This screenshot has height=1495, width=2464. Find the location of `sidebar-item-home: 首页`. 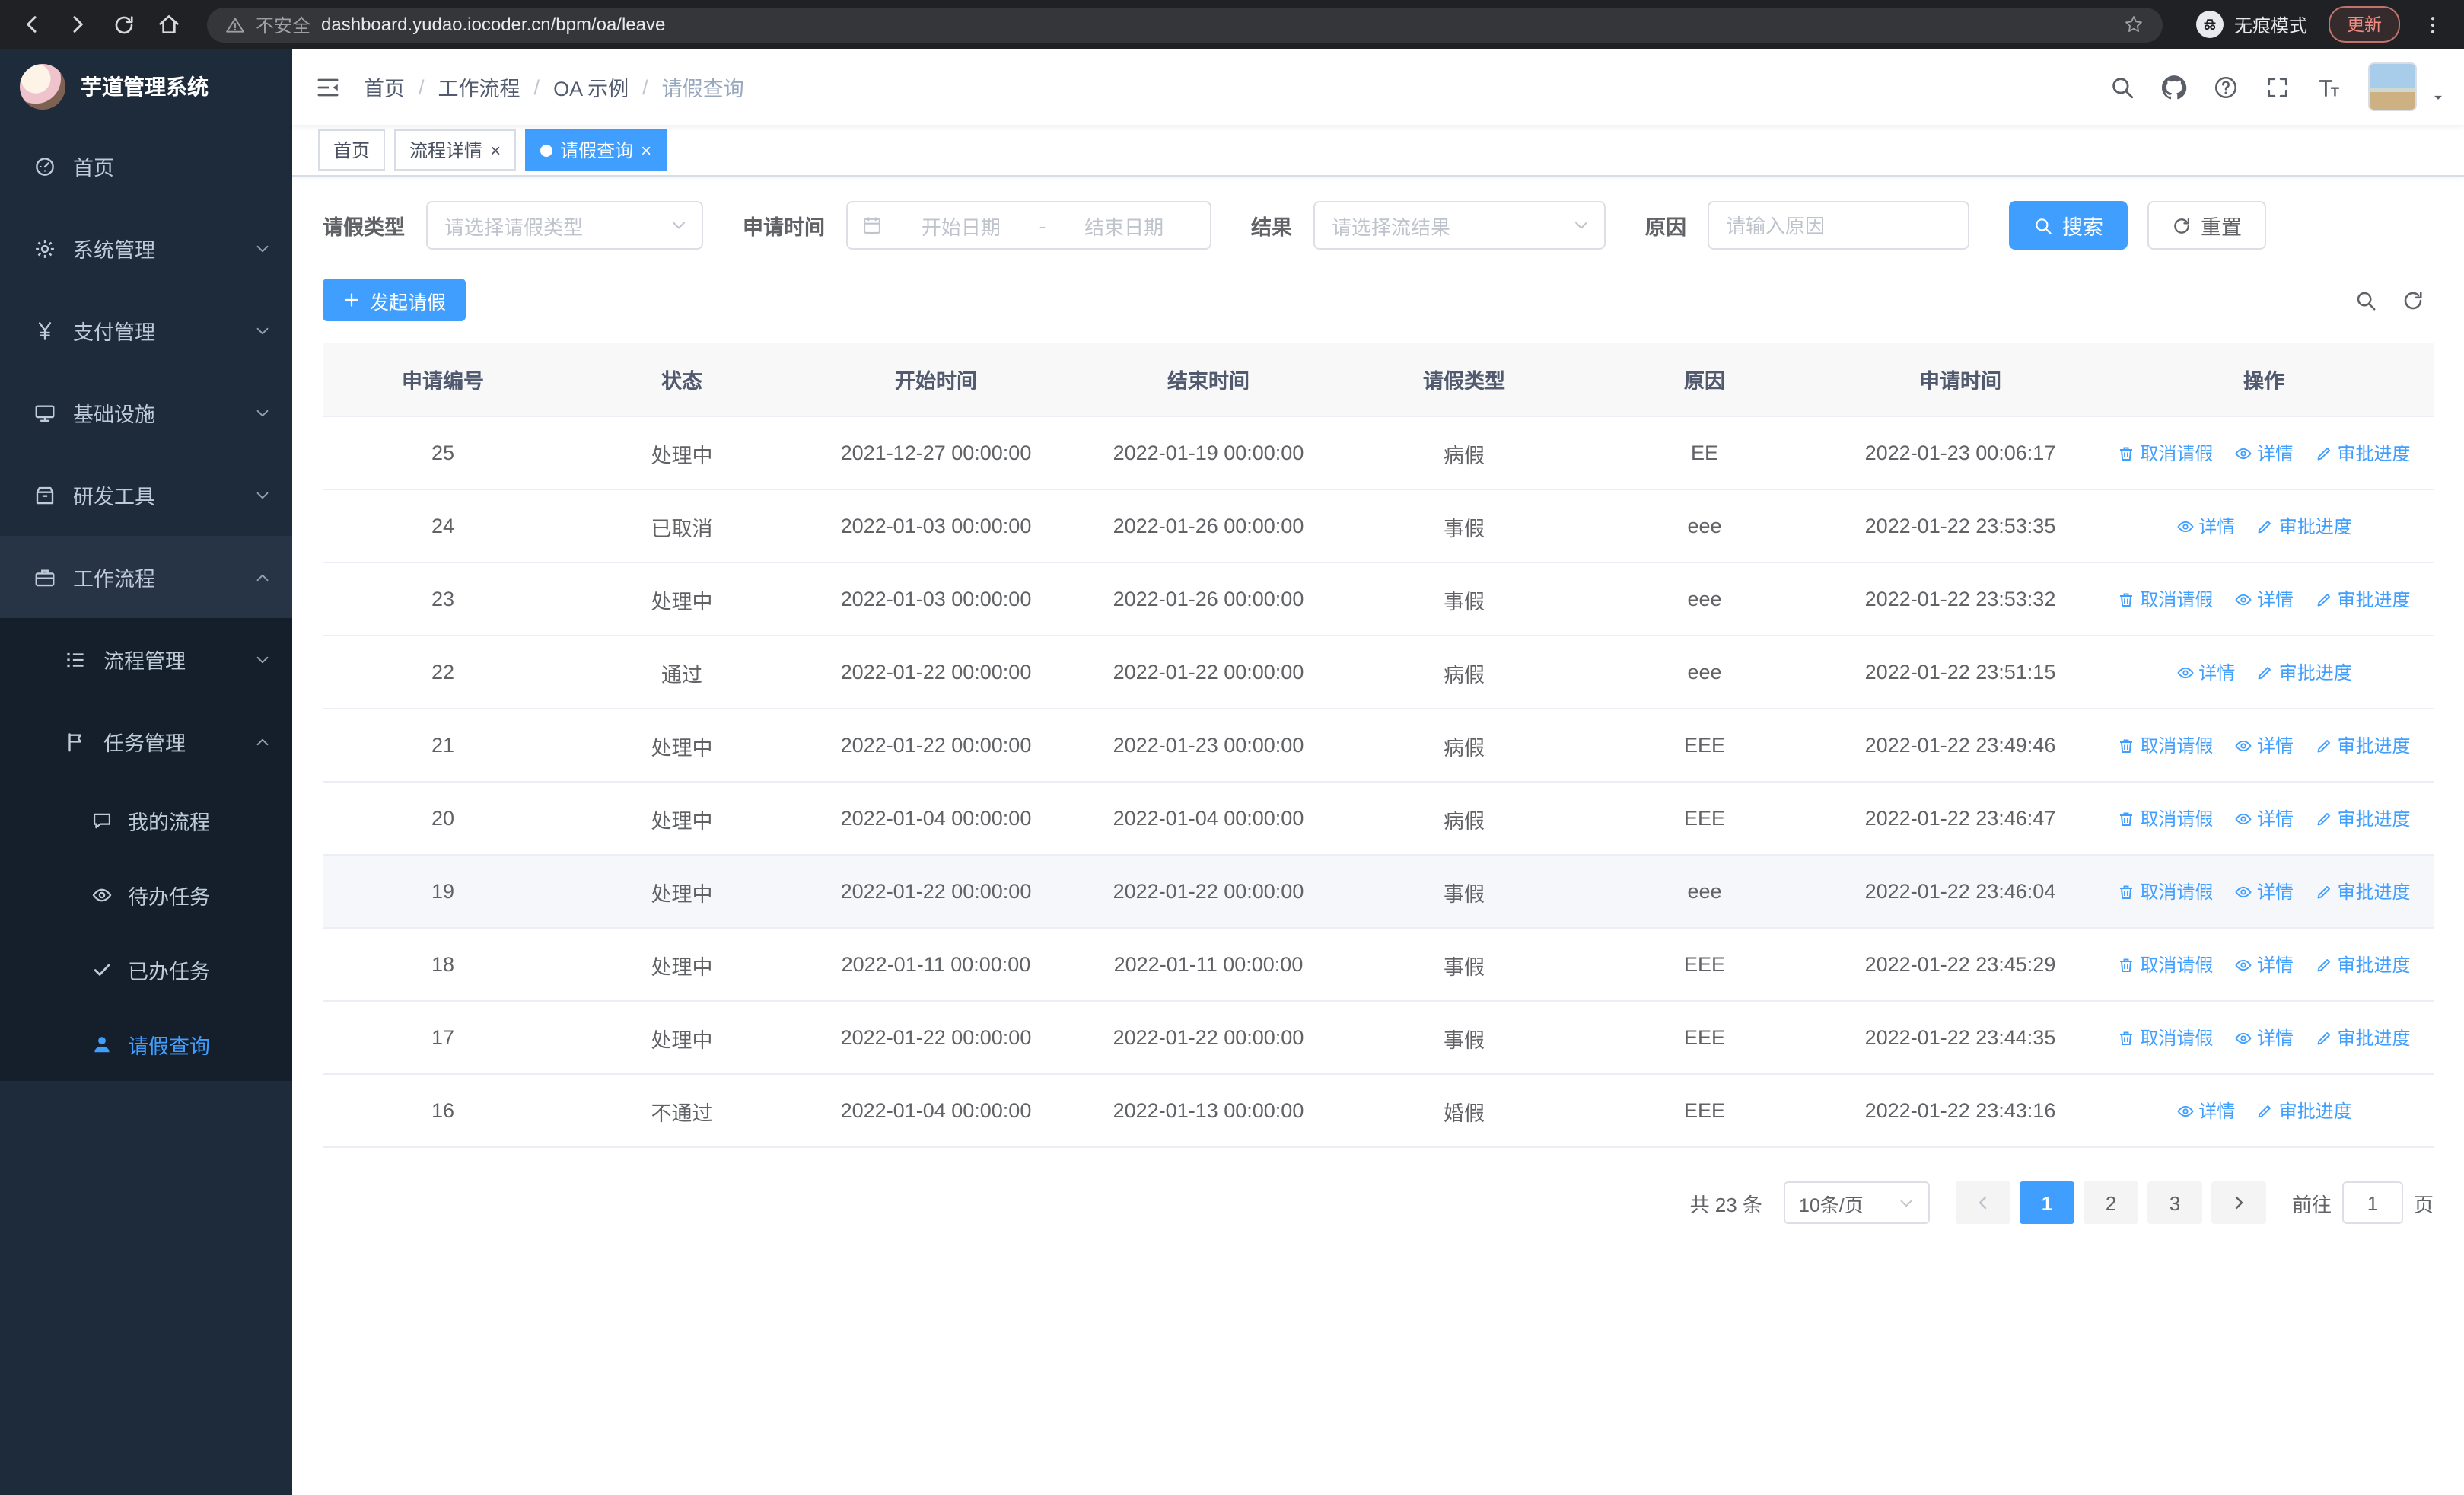

sidebar-item-home: 首页 is located at coordinates (146, 166).